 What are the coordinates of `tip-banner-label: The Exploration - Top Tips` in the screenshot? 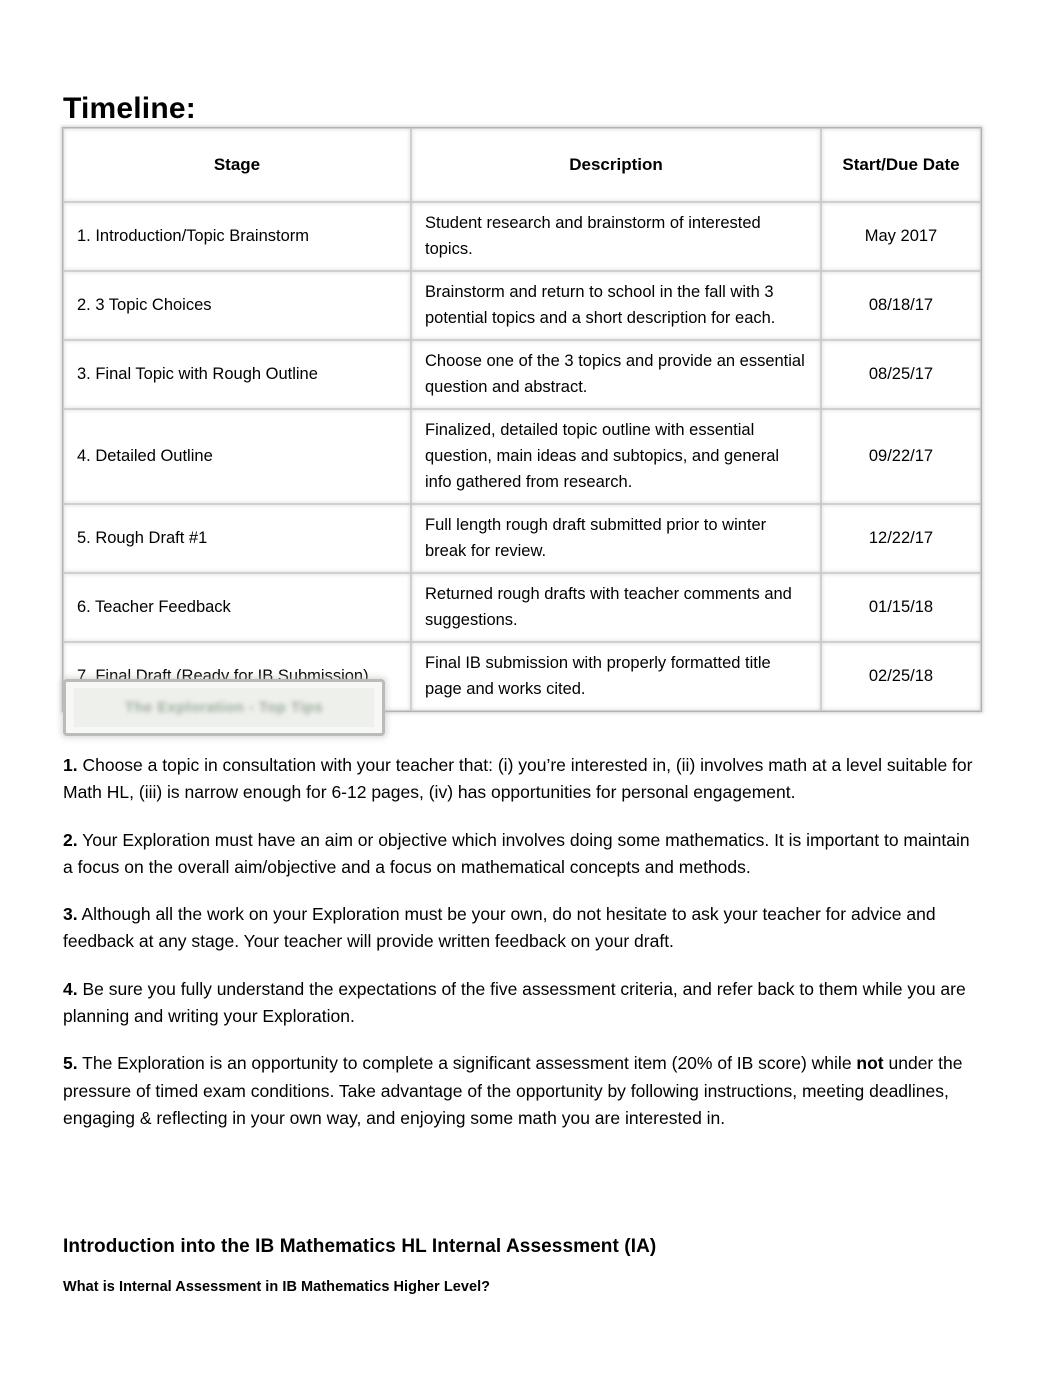 It's located at (224, 707).